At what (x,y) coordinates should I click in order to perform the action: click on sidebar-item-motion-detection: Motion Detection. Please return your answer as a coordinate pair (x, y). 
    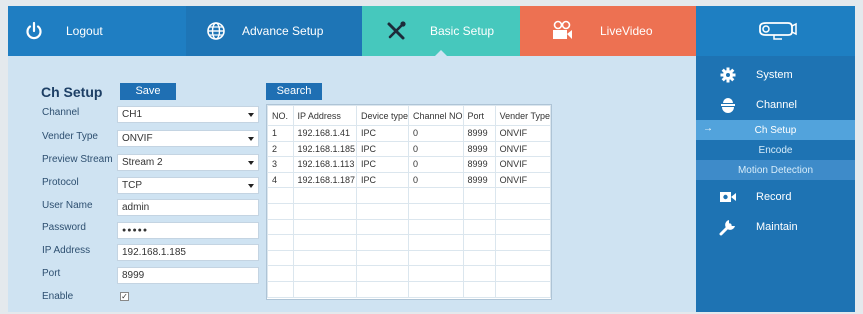
    Looking at the image, I should click on (775, 170).